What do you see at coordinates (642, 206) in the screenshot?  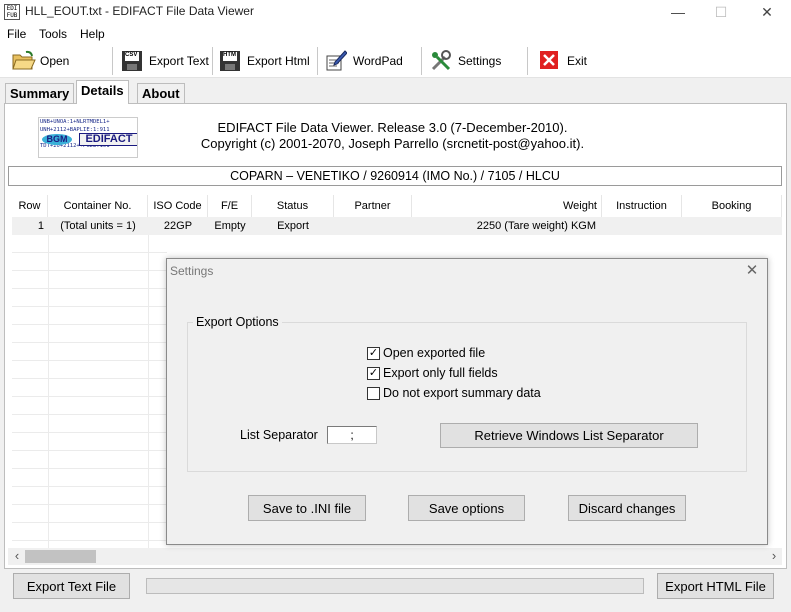 I see `column-header-instruction: Instruction` at bounding box center [642, 206].